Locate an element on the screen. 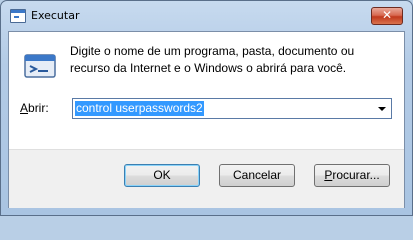  open-label: Abrir: is located at coordinates (34, 108).